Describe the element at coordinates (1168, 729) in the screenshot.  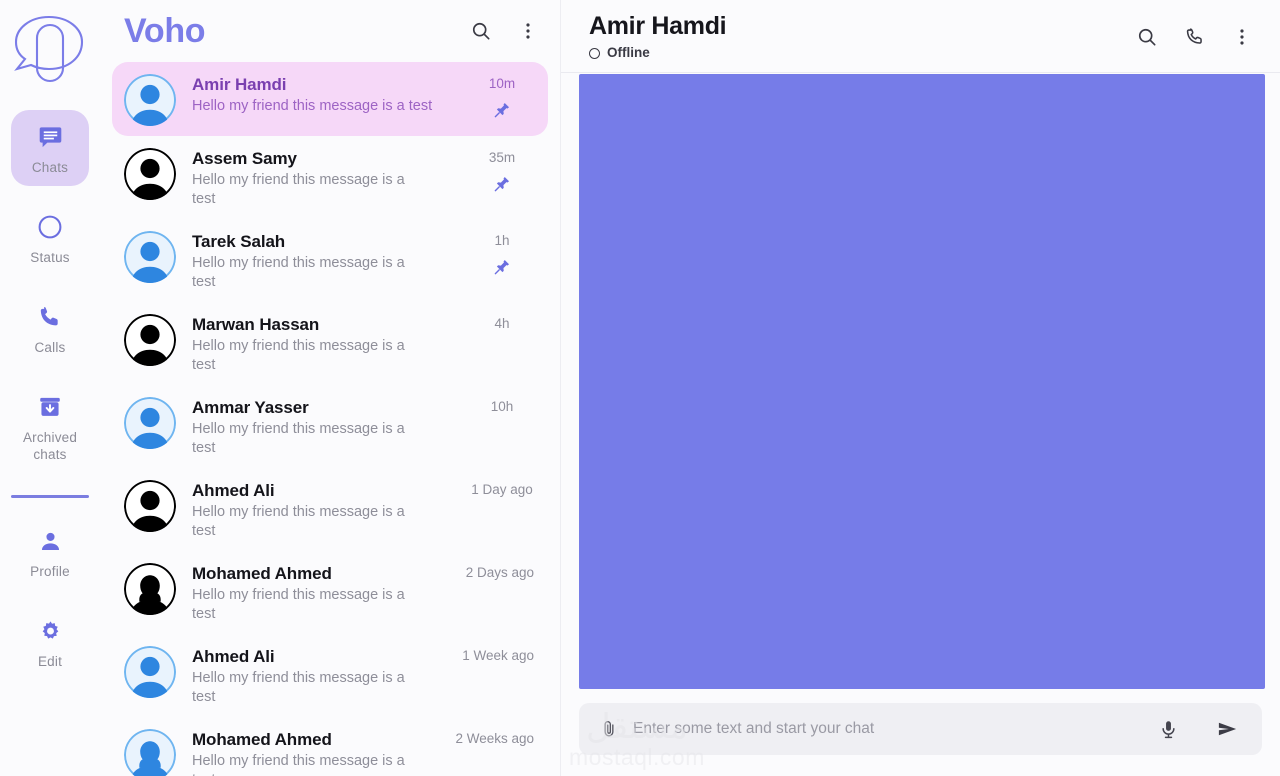
I see `microphone-icon` at that location.